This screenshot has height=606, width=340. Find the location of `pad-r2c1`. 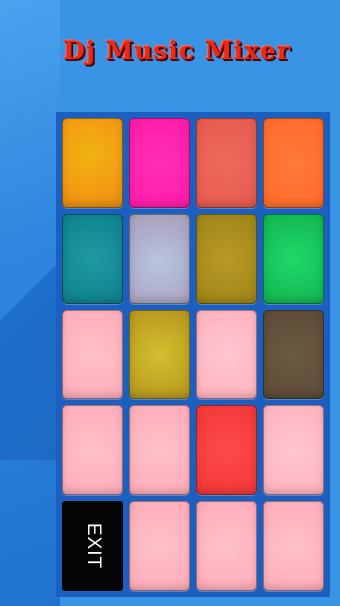

pad-r2c1 is located at coordinates (92, 258).